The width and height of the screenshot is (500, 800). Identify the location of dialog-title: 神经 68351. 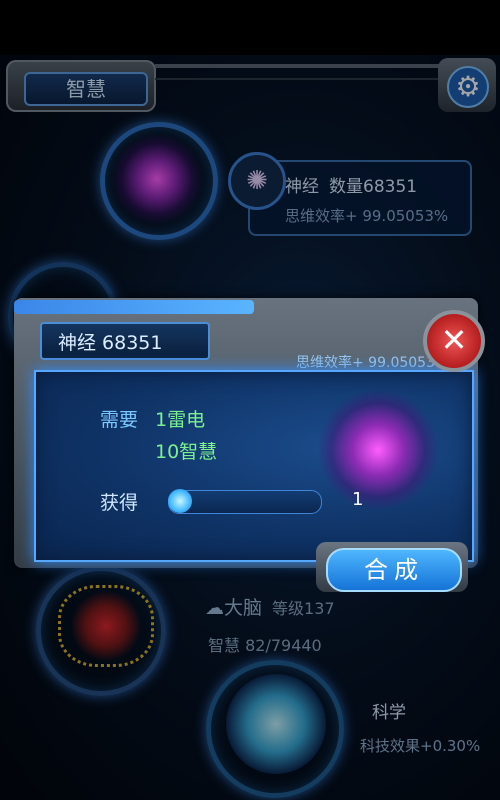
(125, 341).